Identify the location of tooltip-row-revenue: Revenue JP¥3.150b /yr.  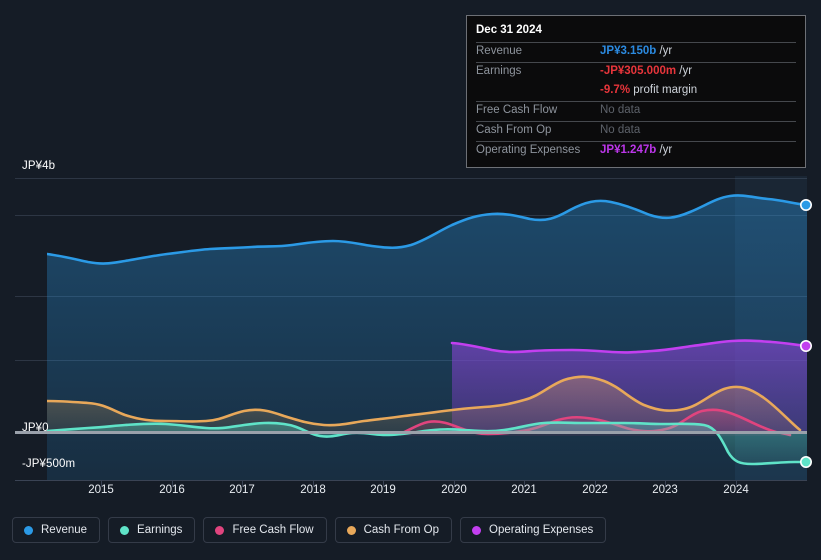
(636, 52).